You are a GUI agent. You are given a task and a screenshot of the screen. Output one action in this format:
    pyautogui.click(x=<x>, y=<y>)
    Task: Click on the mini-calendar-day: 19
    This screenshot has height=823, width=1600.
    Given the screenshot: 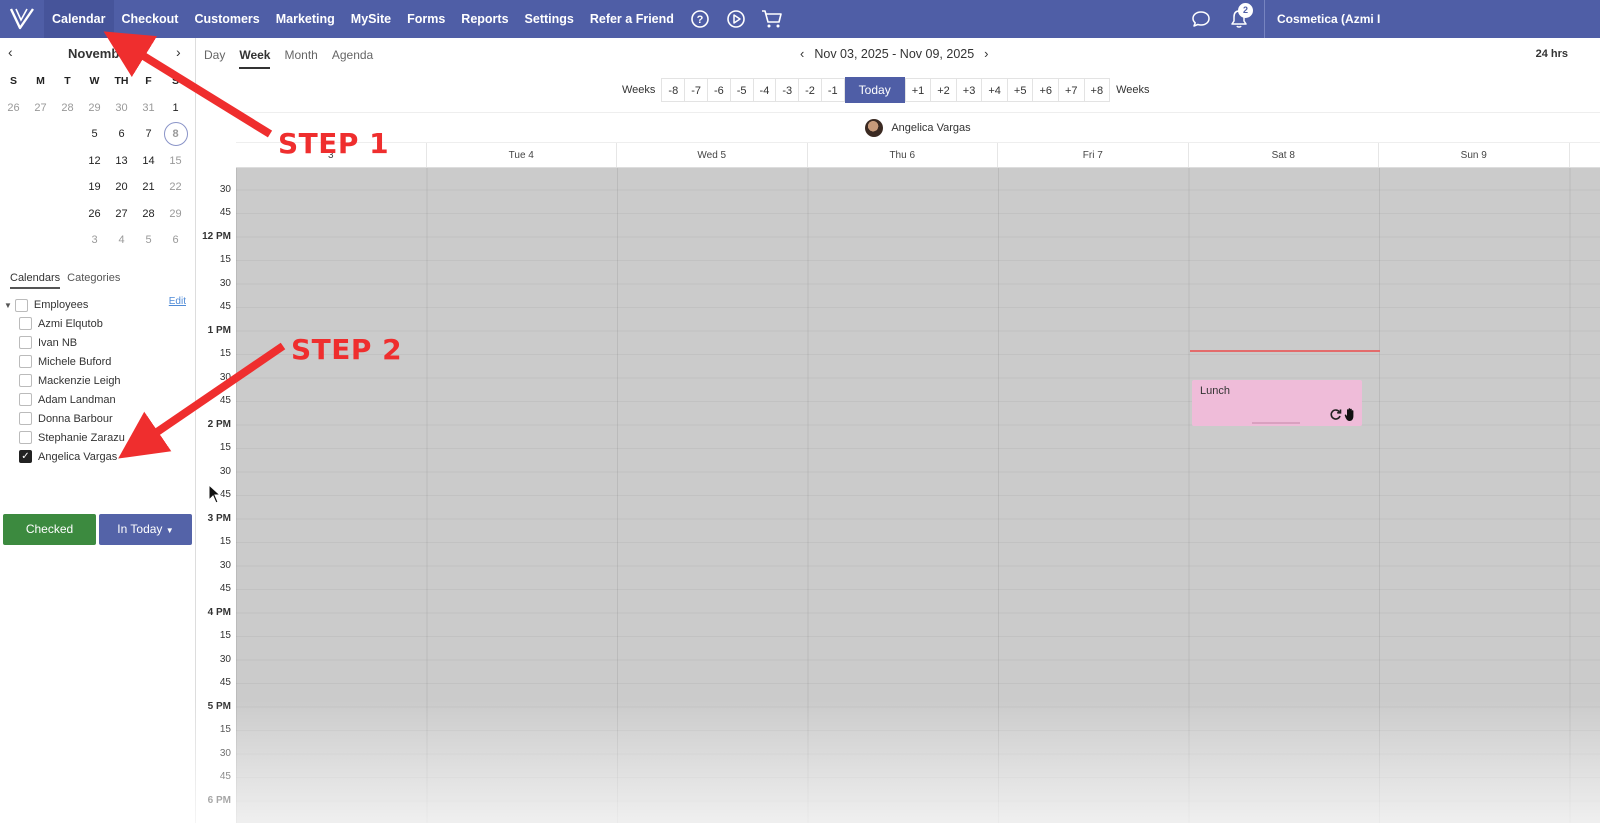 What is the action you would take?
    pyautogui.click(x=94, y=187)
    